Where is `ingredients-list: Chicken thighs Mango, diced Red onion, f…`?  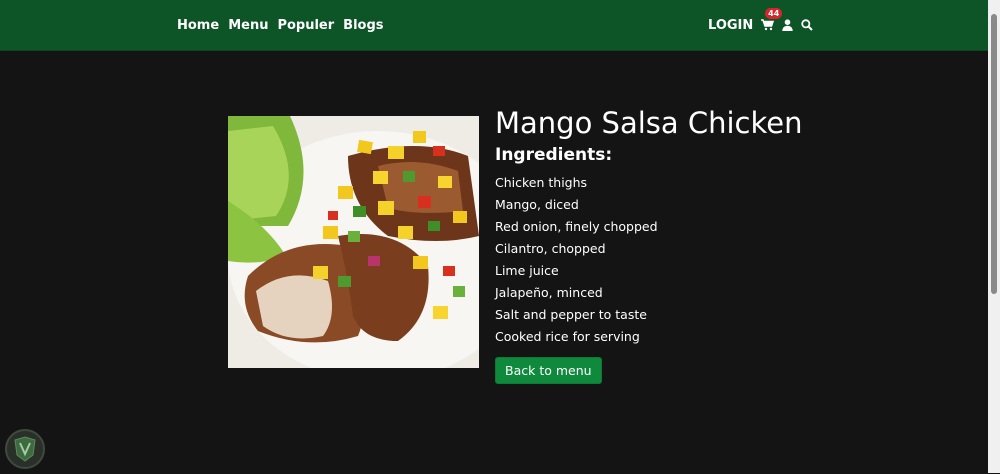
ingredients-list: Chicken thighs Mango, diced Red onion, f… is located at coordinates (695, 260).